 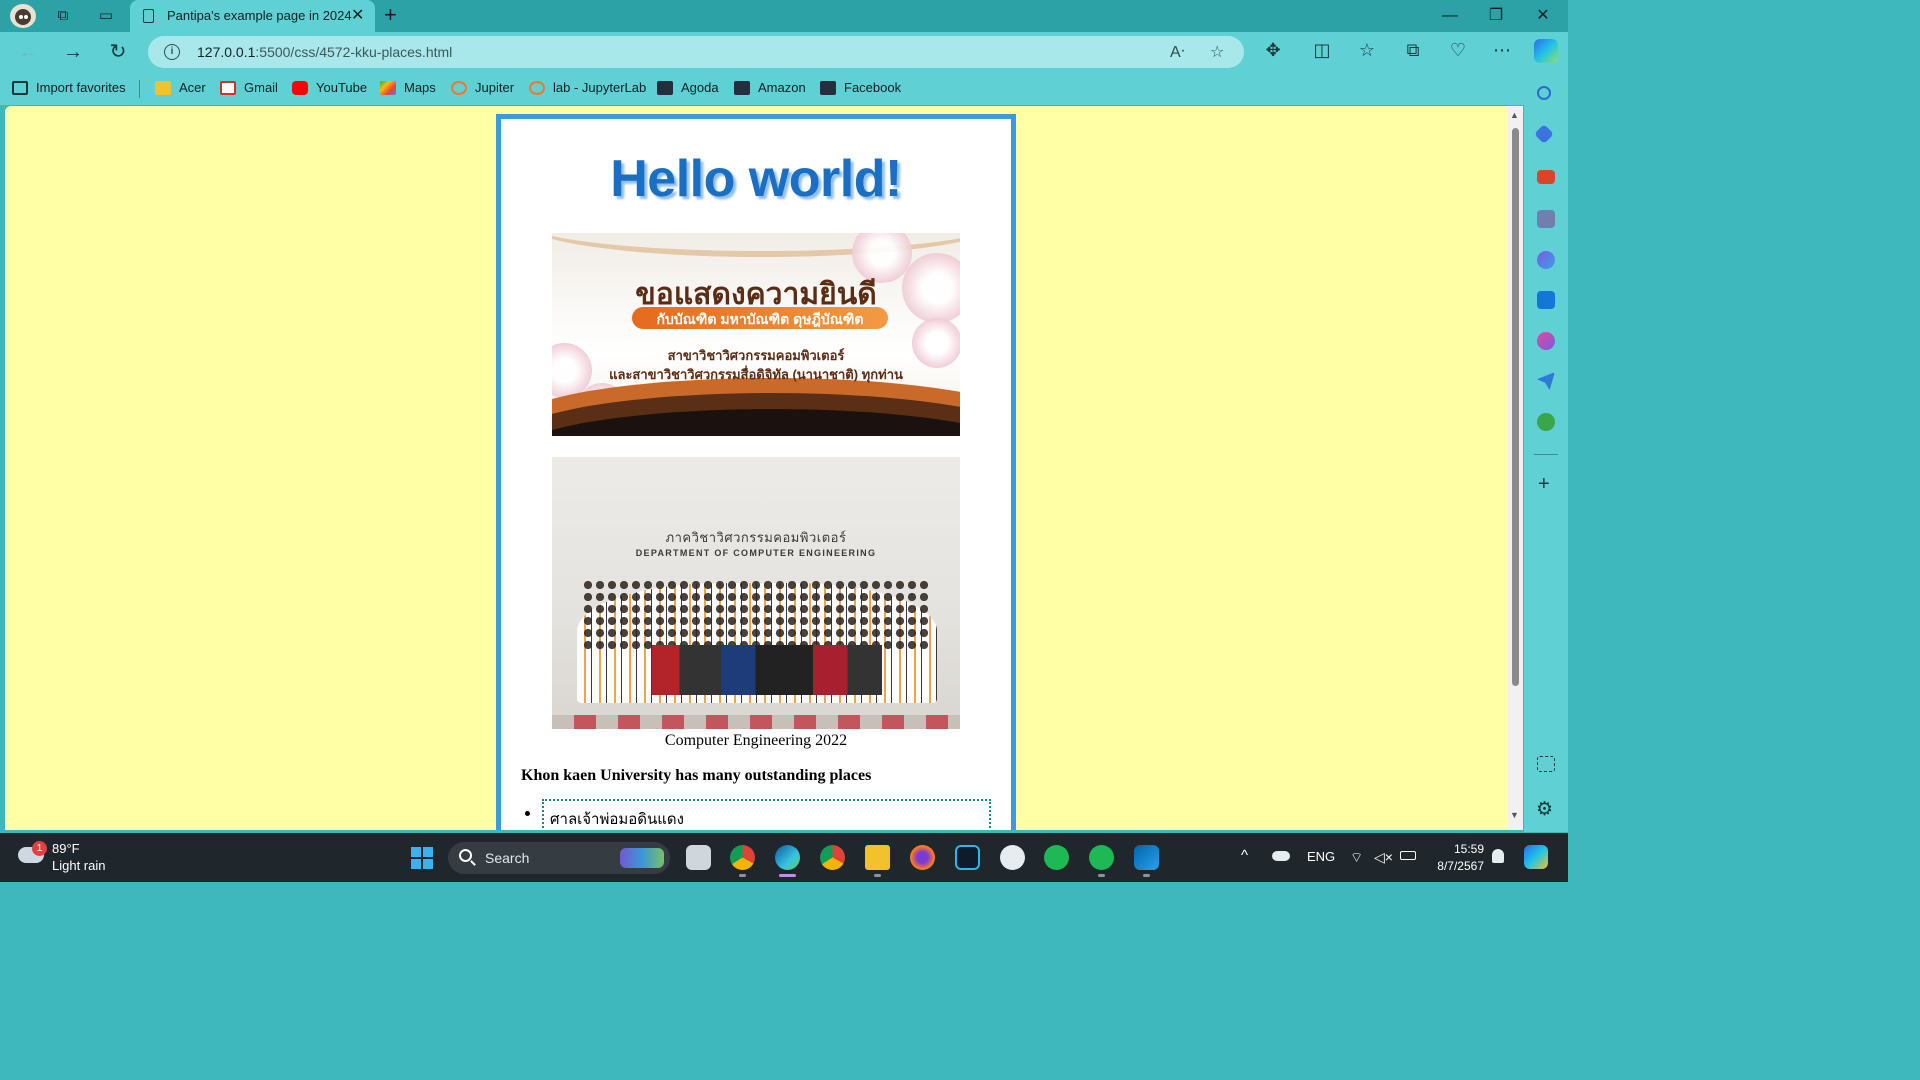 I want to click on add-sidebar-app-icon: +, so click(x=1544, y=484).